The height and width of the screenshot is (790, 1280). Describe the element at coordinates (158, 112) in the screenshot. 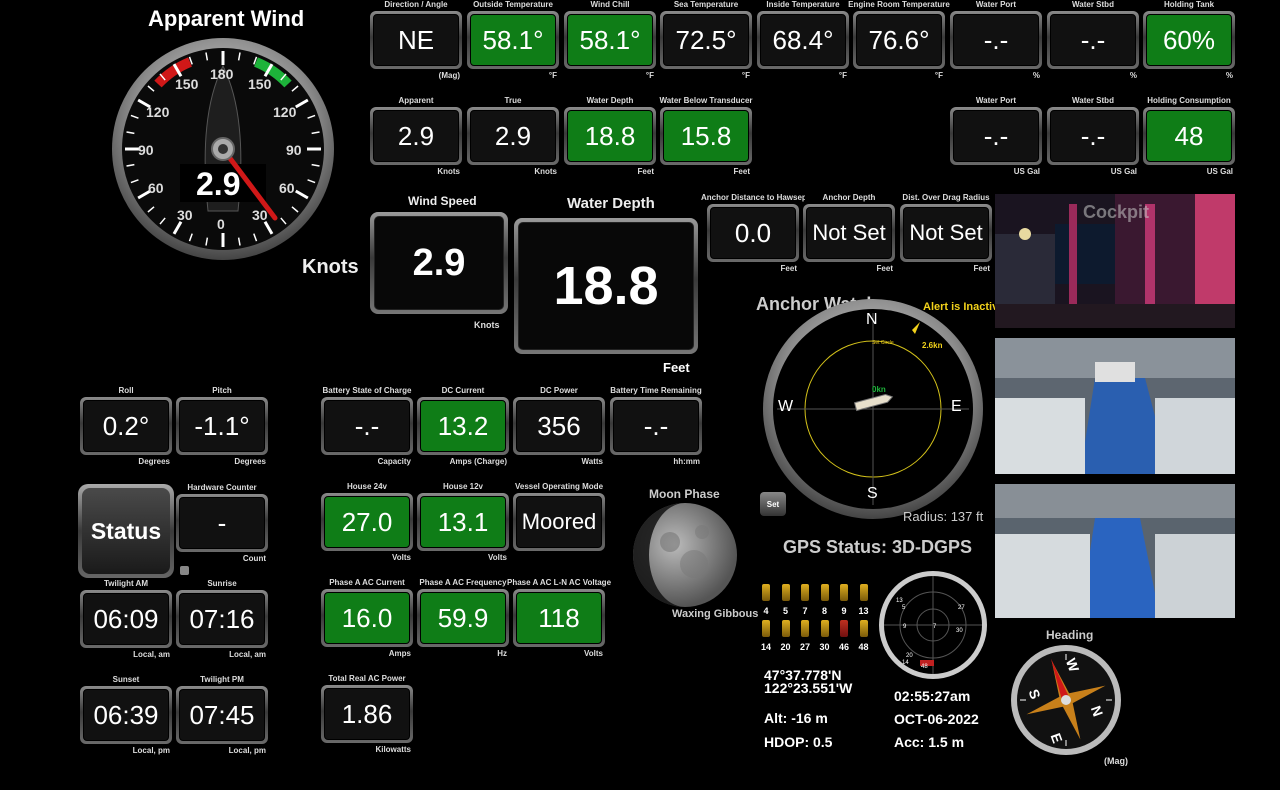

I see `wind-scale-120-left: 120` at that location.